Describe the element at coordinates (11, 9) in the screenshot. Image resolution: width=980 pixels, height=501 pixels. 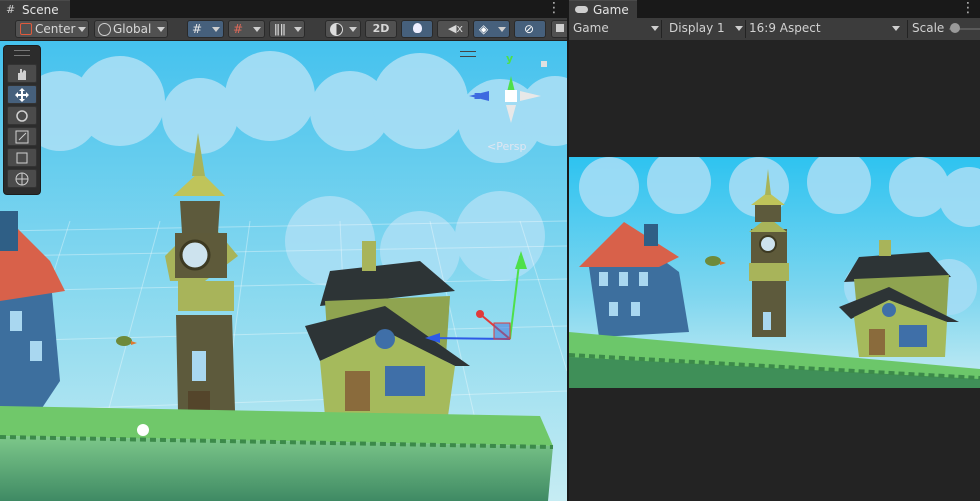
I see `grid-icon: #` at that location.